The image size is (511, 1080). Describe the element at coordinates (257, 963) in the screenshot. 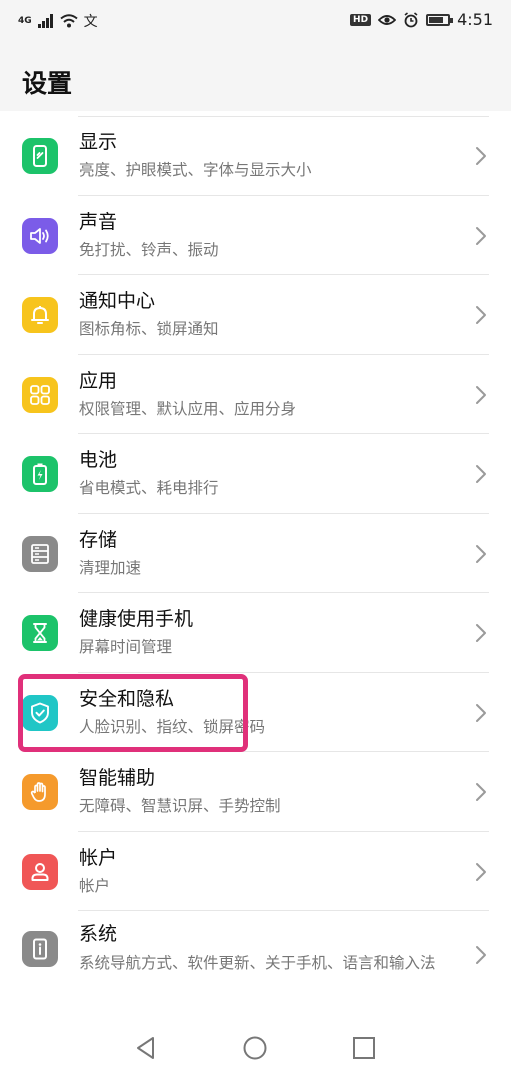

I see `settings-item-subtitle: 系统导航方式、软件更新、关于手机、语言和输入法` at that location.